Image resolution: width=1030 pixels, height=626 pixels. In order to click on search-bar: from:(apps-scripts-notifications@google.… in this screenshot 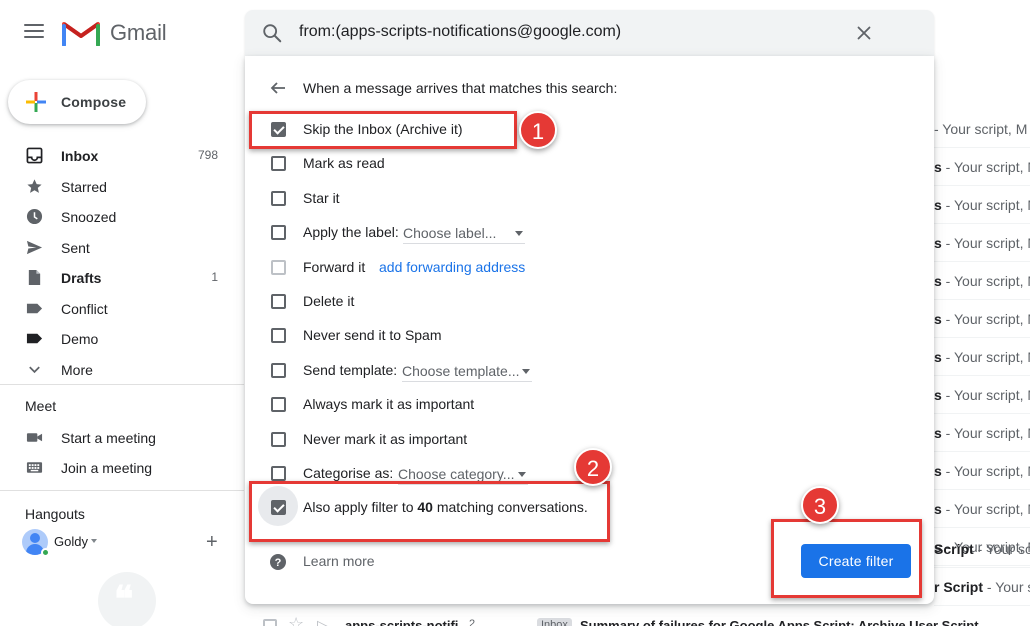, I will do `click(589, 33)`.